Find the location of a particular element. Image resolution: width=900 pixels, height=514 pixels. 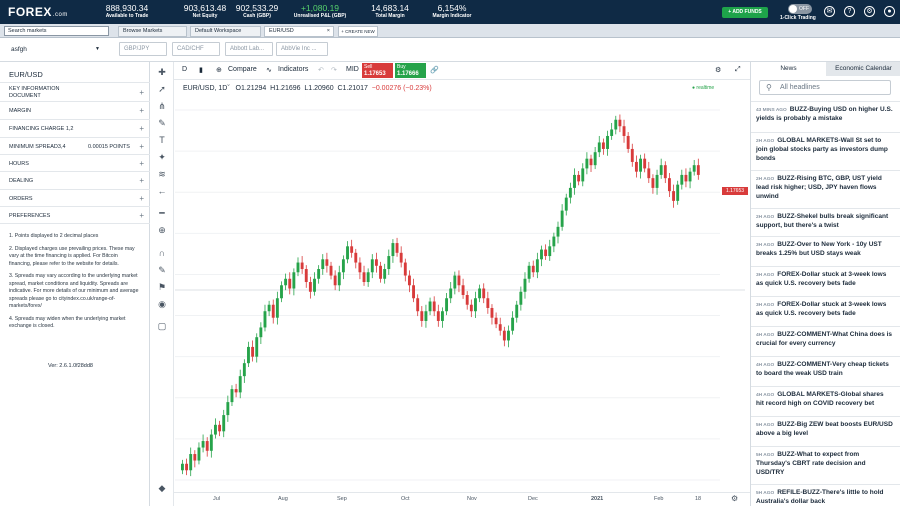

zoom-in-icon: ⊕ is located at coordinates (162, 230).